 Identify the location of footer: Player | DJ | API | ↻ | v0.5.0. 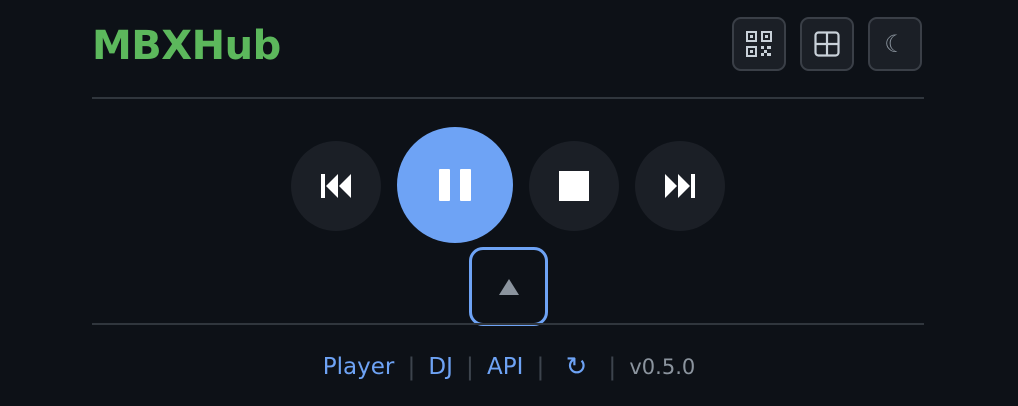
(509, 367).